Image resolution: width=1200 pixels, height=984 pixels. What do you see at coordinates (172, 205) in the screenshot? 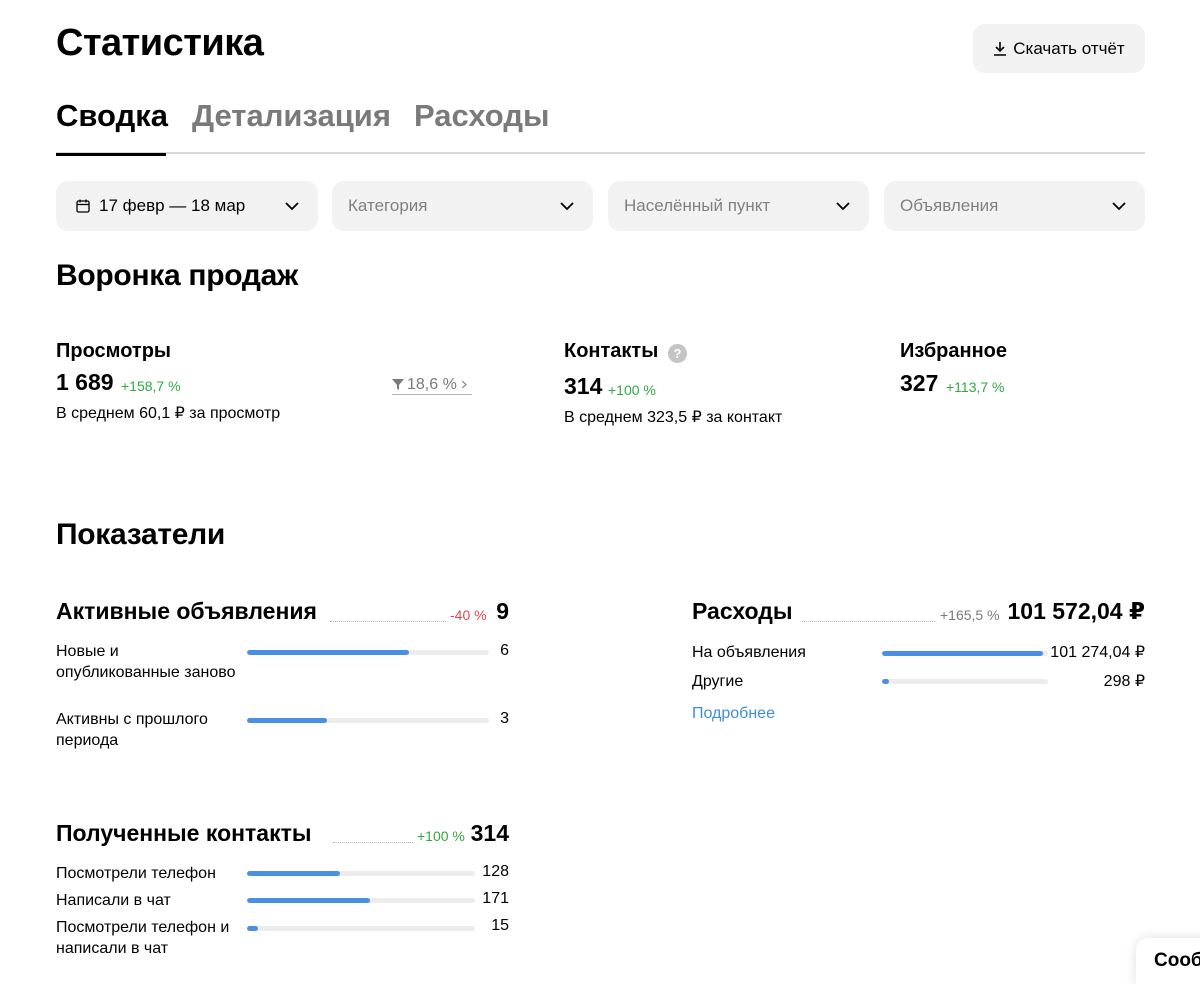
I see `date-range-value: 17 февр — 18 мар` at bounding box center [172, 205].